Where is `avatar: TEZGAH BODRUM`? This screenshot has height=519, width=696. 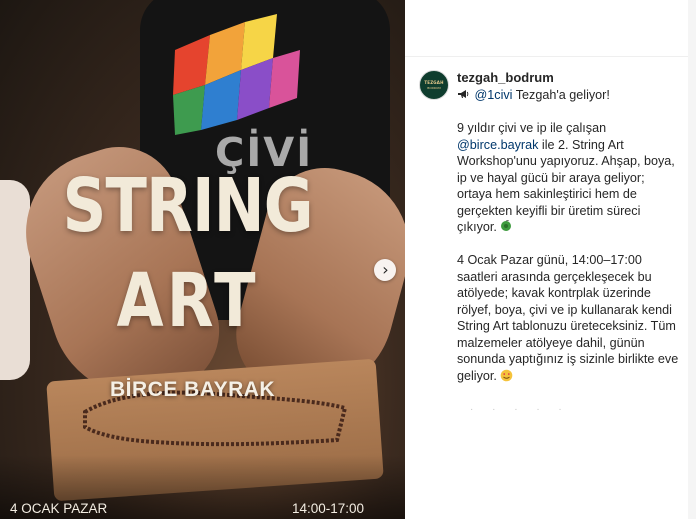 avatar: TEZGAH BODRUM is located at coordinates (434, 85).